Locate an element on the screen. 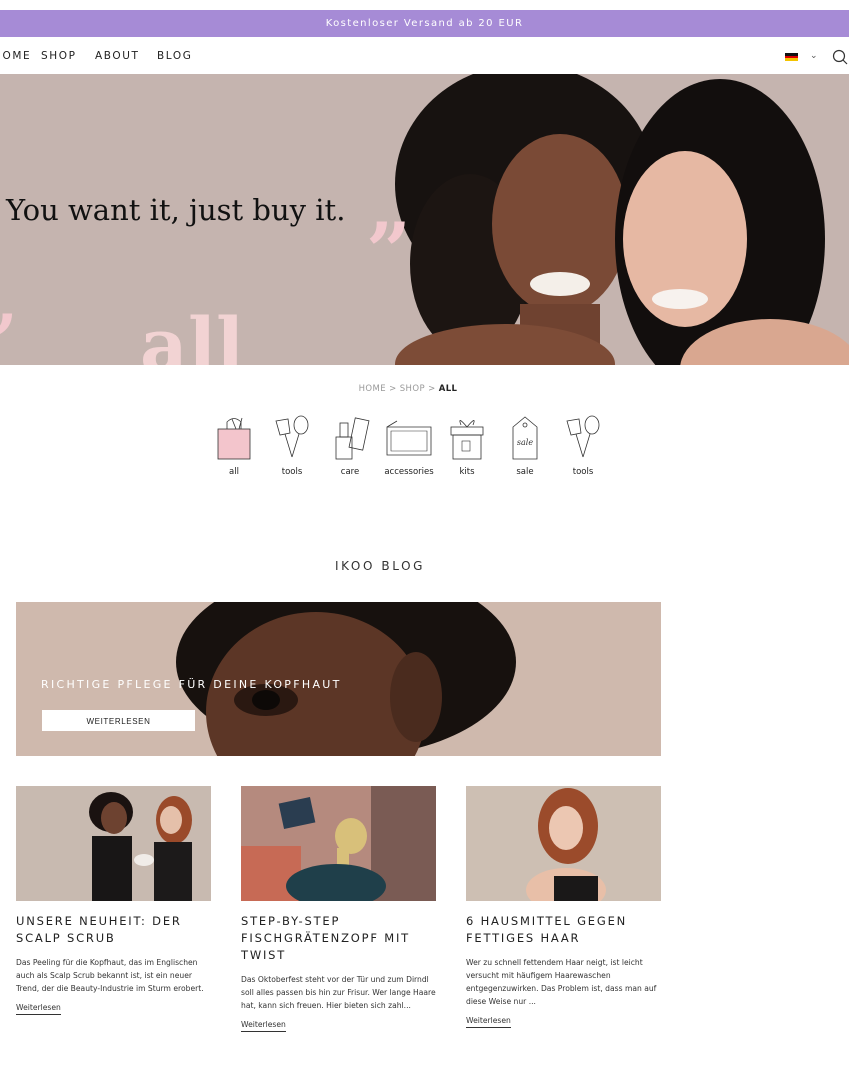 This screenshot has height=1077, width=849. breadcrumb: HOME > SHOP > ALL is located at coordinates (408, 389).